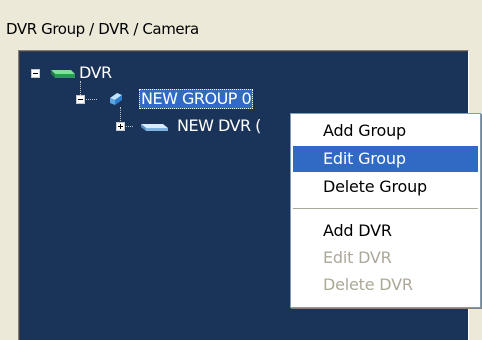  What do you see at coordinates (95, 73) in the screenshot?
I see `tree-root-label: DVR` at bounding box center [95, 73].